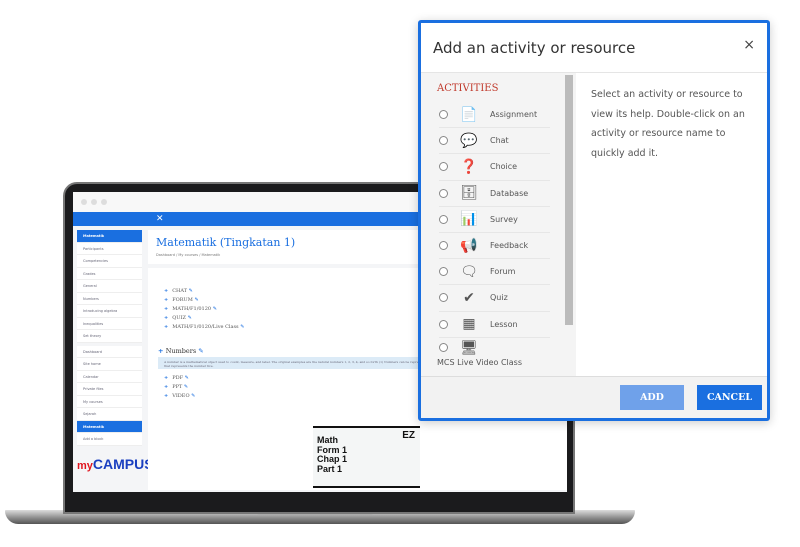 This screenshot has width=800, height=547. What do you see at coordinates (469, 297) in the screenshot?
I see `checkmark-icon: ✔` at bounding box center [469, 297].